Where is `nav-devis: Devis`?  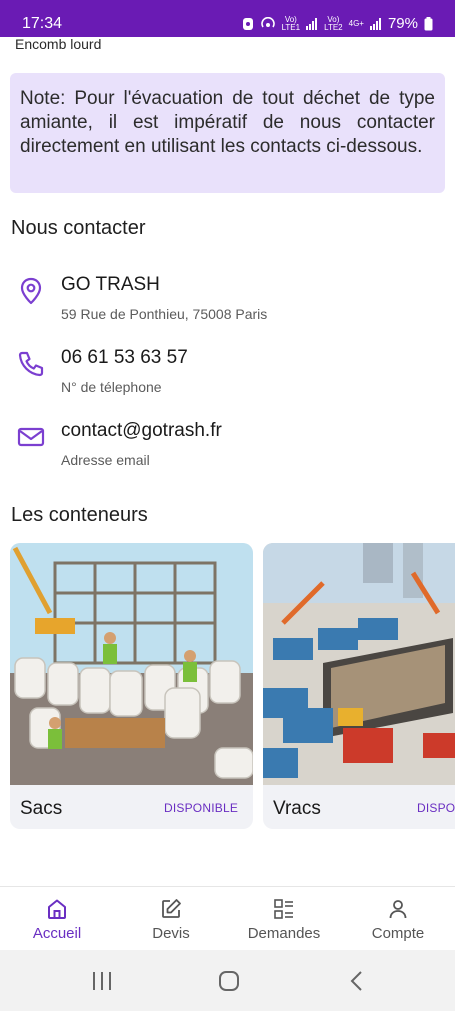 nav-devis: Devis is located at coordinates (171, 919).